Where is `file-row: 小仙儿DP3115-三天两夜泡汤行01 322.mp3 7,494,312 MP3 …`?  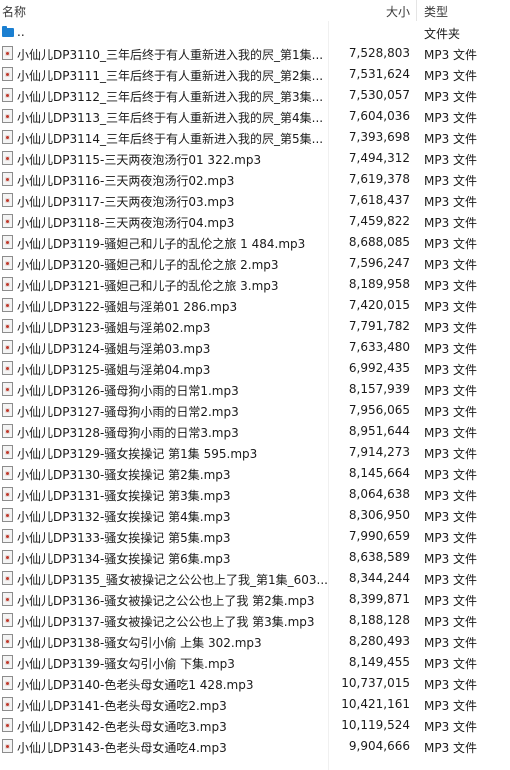 file-row: 小仙儿DP3115-三天两夜泡汤行01 322.mp3 7,494,312 MP3 … is located at coordinates (255, 158).